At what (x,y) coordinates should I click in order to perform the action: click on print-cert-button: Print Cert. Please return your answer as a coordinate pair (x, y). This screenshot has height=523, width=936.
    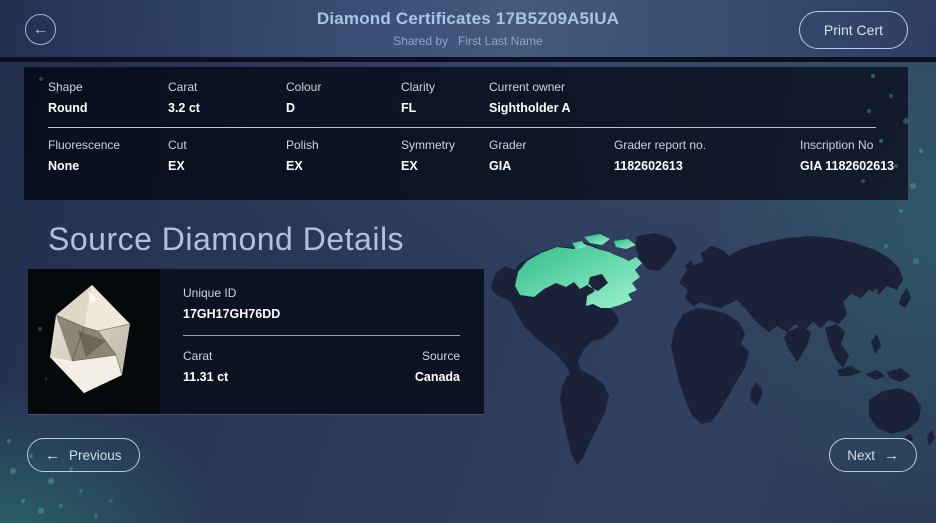
    Looking at the image, I should click on (853, 30).